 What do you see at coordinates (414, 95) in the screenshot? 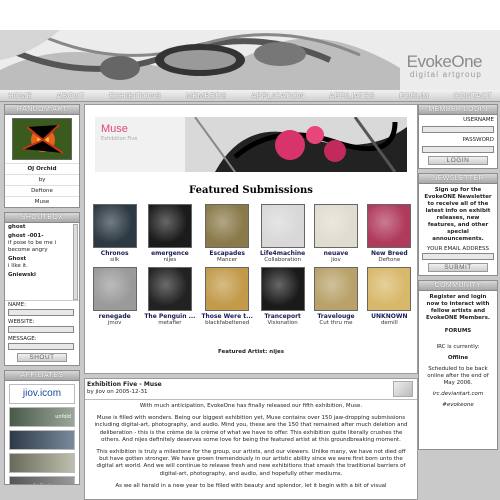
I see `nav-forum: FORUM` at bounding box center [414, 95].